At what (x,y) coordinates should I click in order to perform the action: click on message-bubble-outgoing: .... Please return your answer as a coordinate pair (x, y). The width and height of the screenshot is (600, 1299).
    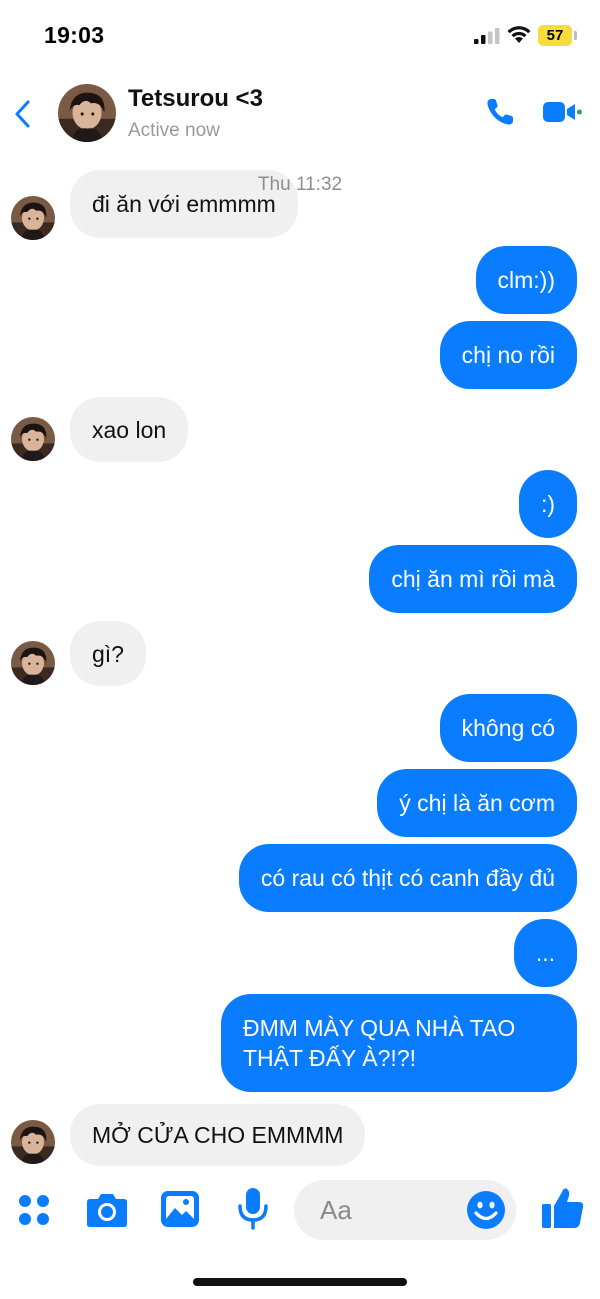
    Looking at the image, I should click on (545, 953).